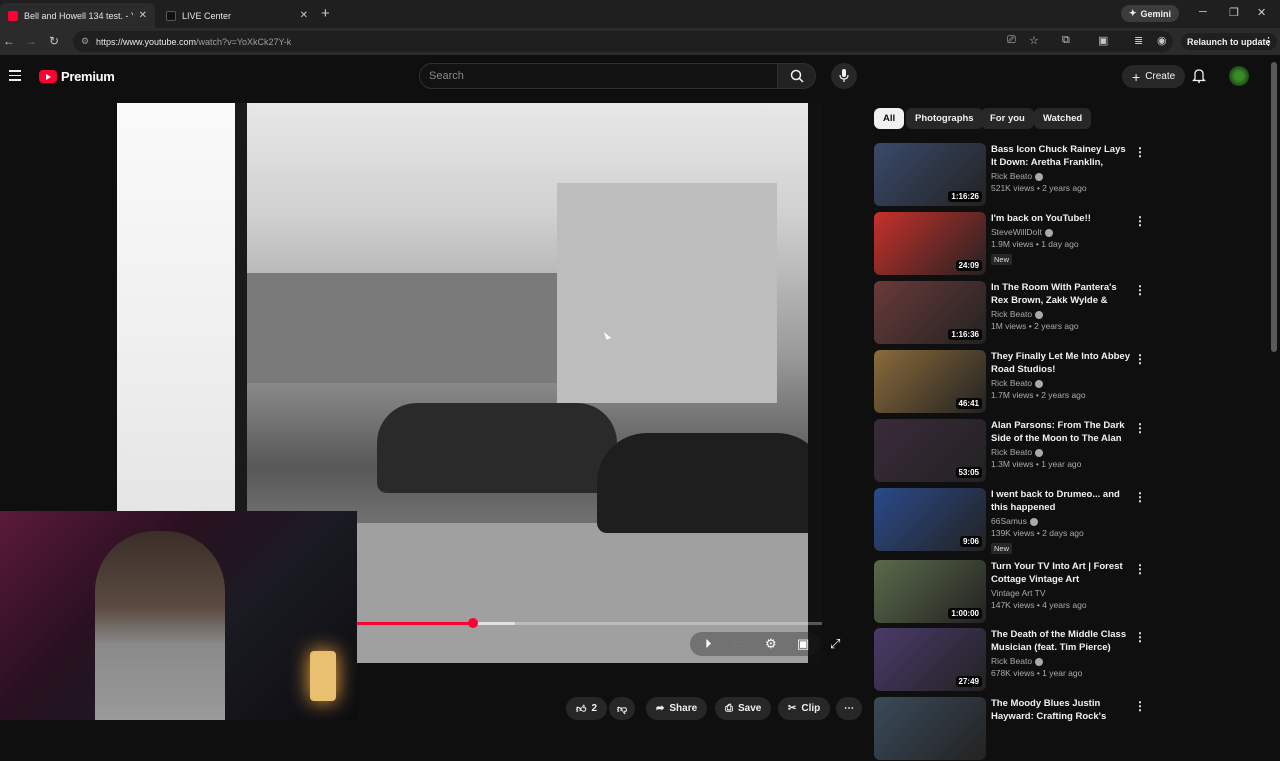 The height and width of the screenshot is (761, 1280). Describe the element at coordinates (803, 644) in the screenshot. I see `theater-mode-icon: ▣` at that location.